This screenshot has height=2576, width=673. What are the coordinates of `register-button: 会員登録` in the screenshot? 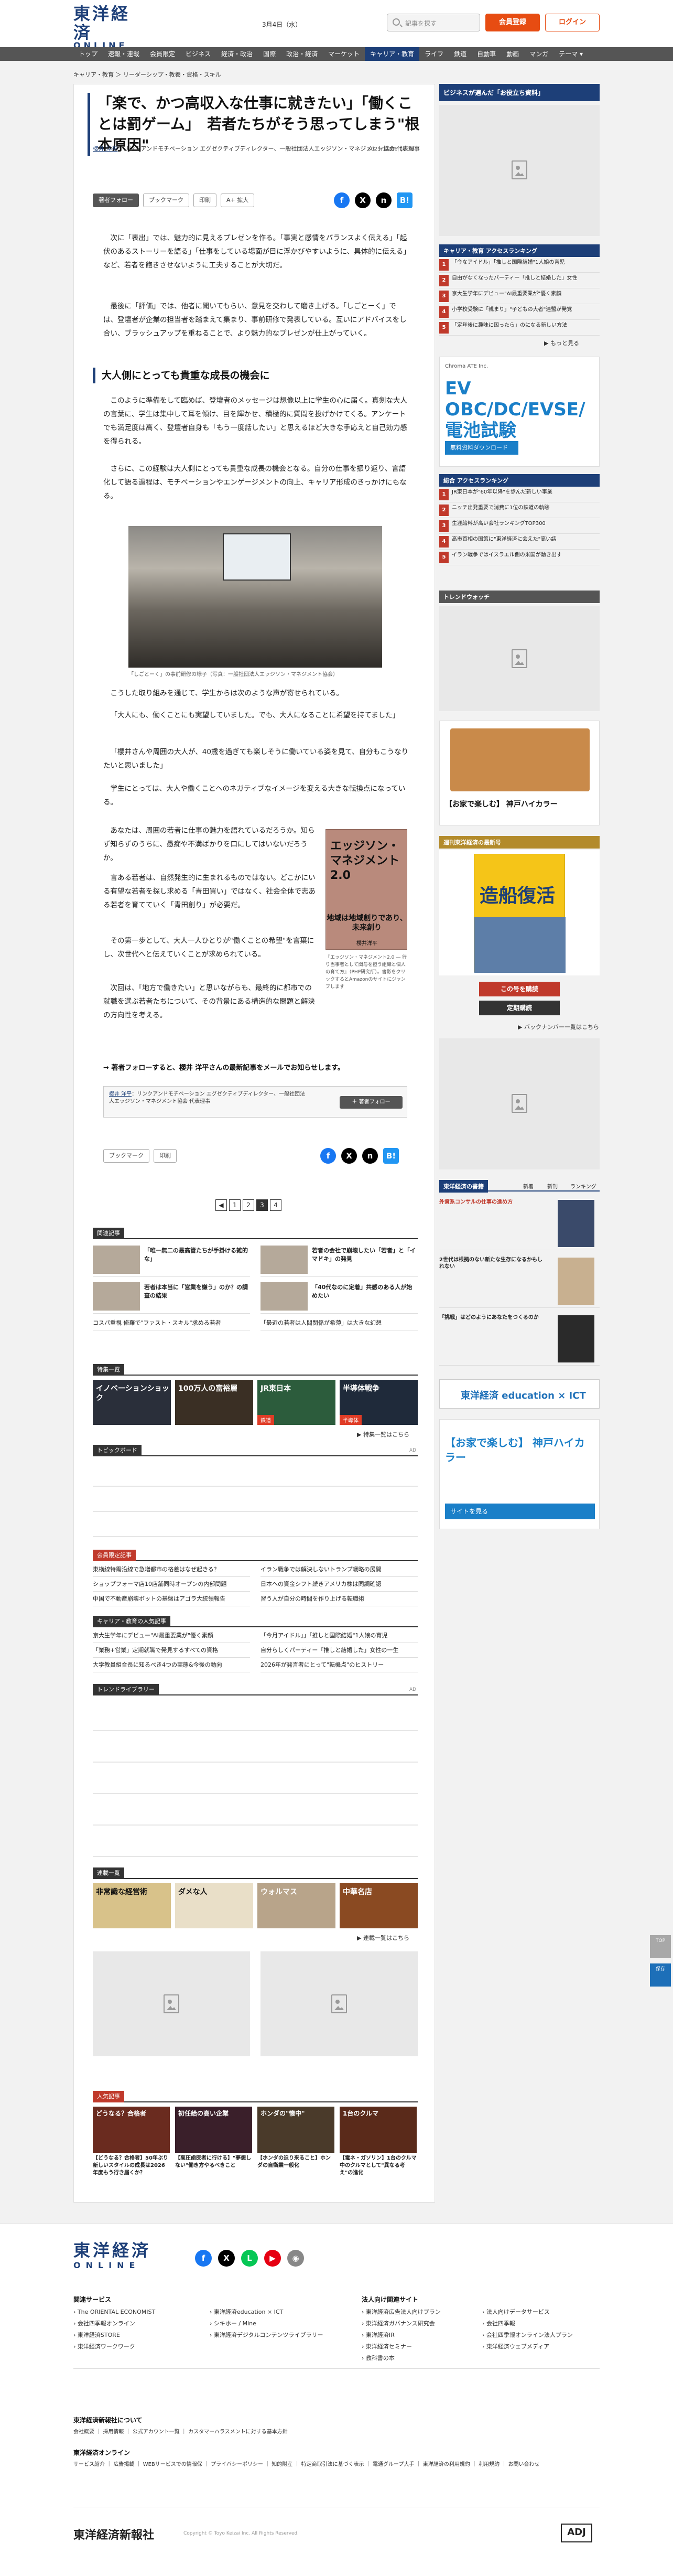 It's located at (513, 22).